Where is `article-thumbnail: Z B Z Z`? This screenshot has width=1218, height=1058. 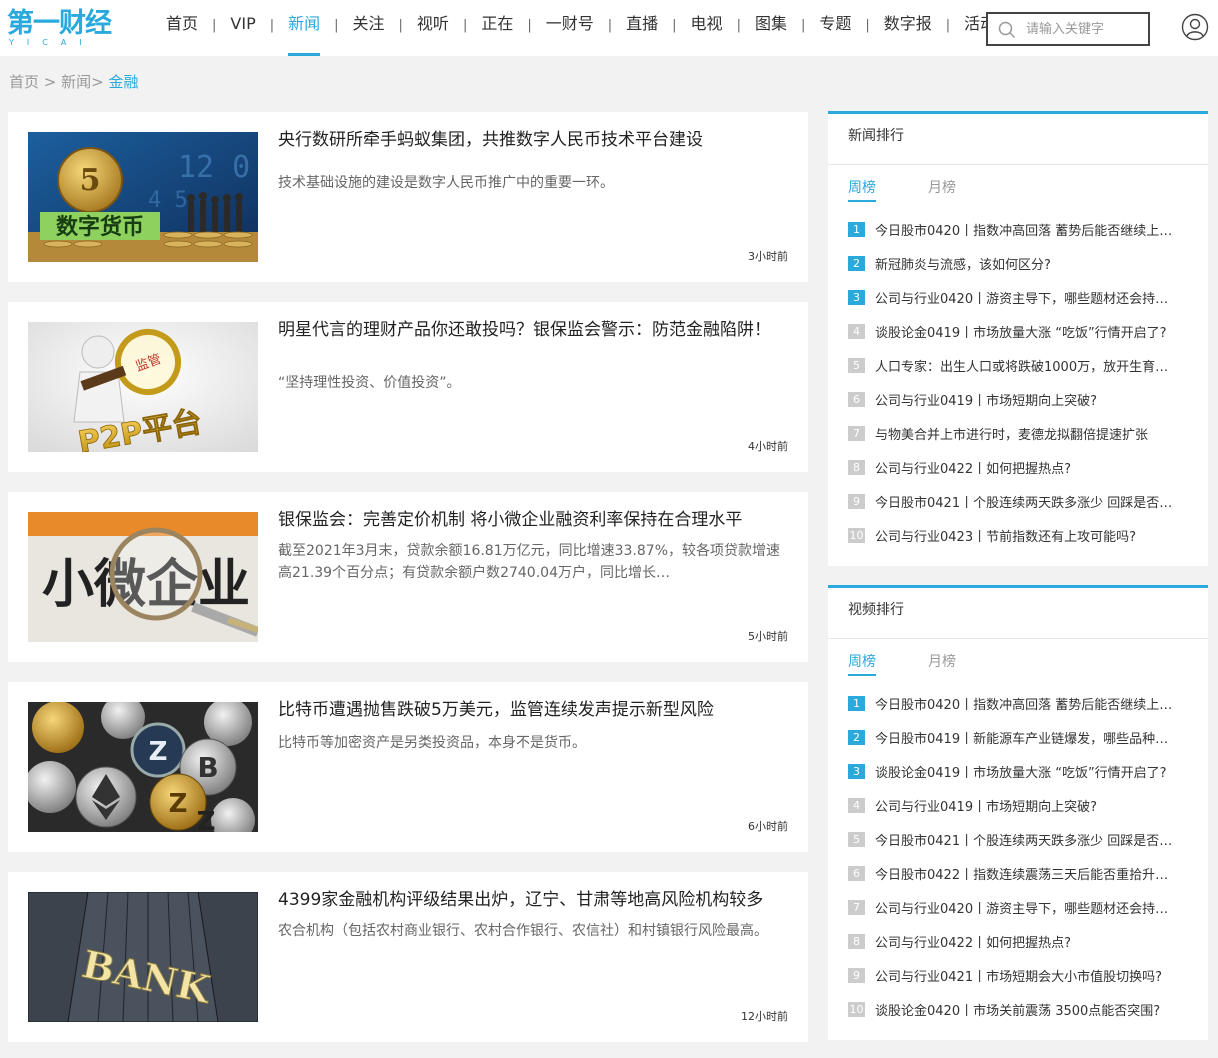
article-thumbnail: Z B Z Z is located at coordinates (143, 767).